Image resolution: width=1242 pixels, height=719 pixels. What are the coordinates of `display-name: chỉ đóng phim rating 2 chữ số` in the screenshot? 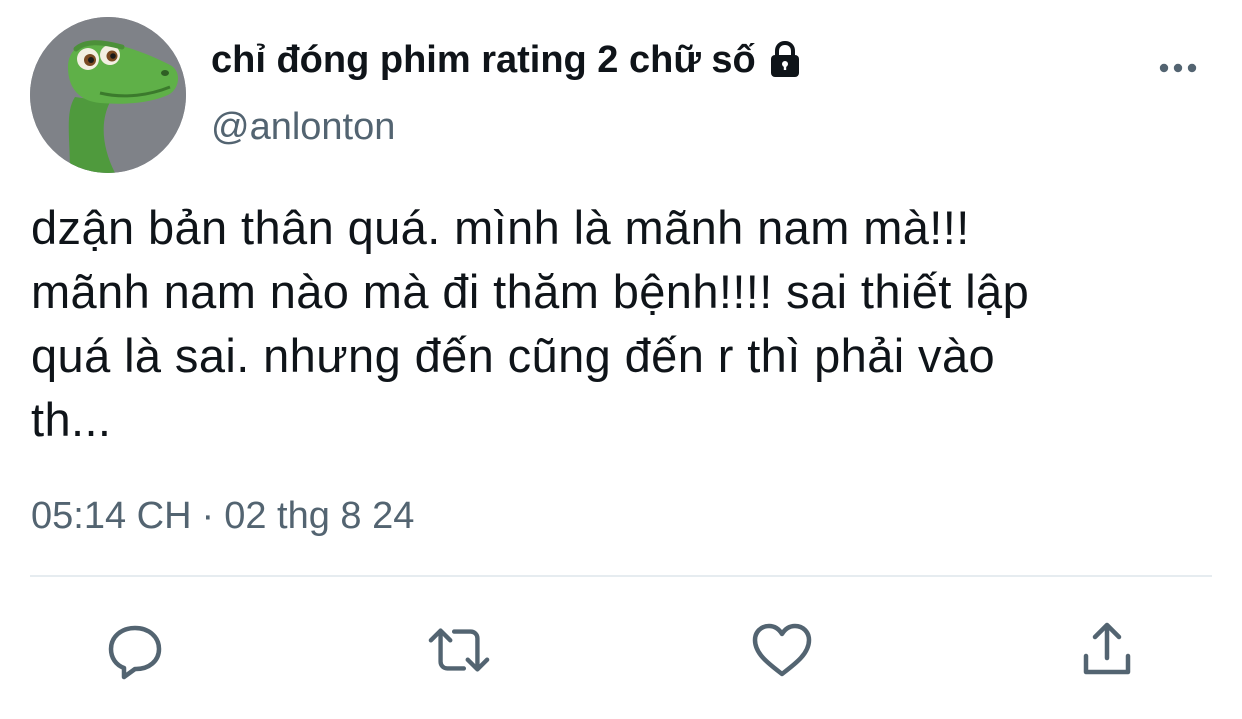 It's located at (508, 60).